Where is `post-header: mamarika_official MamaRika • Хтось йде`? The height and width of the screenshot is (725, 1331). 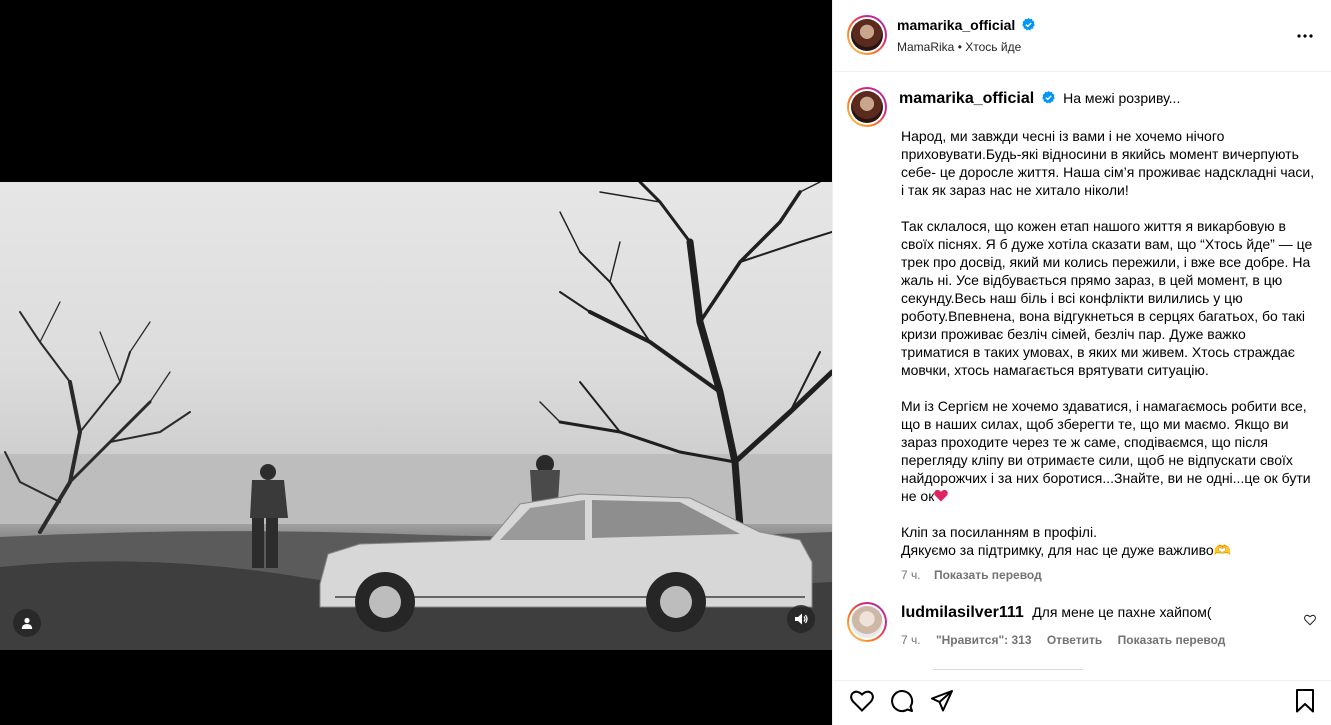 post-header: mamarika_official MamaRika • Хтось йде is located at coordinates (1082, 36).